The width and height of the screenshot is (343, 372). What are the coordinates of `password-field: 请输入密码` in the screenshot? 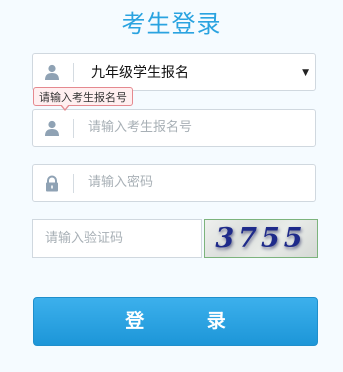 It's located at (174, 183).